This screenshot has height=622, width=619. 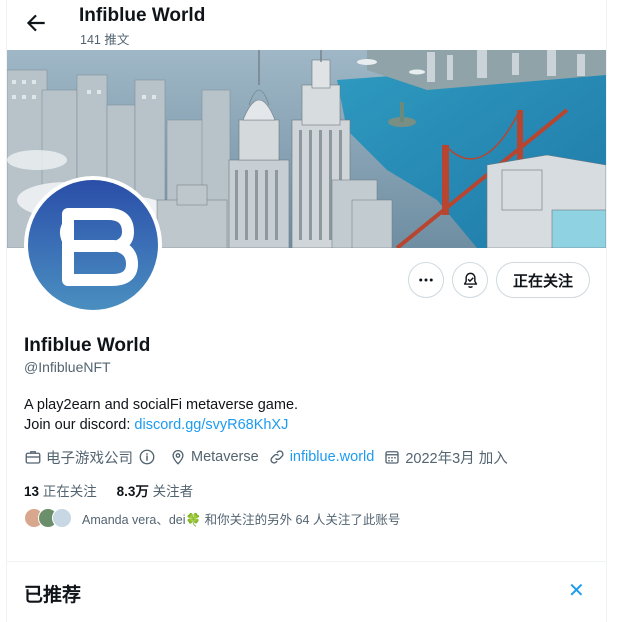 I want to click on follow-counts: 13 正在关注 8.3万 关注者, so click(x=108, y=490).